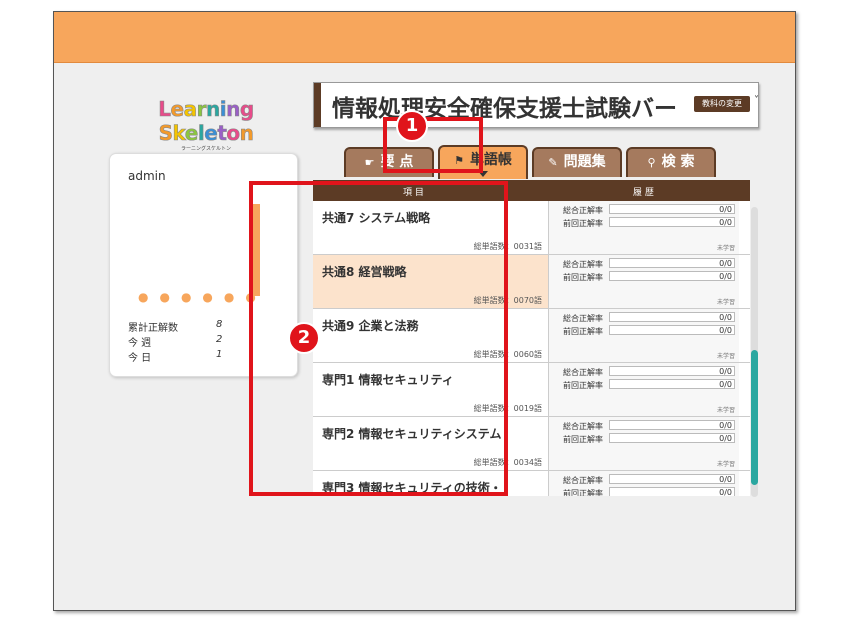 The image size is (848, 628). I want to click on top-bar, so click(424, 37).